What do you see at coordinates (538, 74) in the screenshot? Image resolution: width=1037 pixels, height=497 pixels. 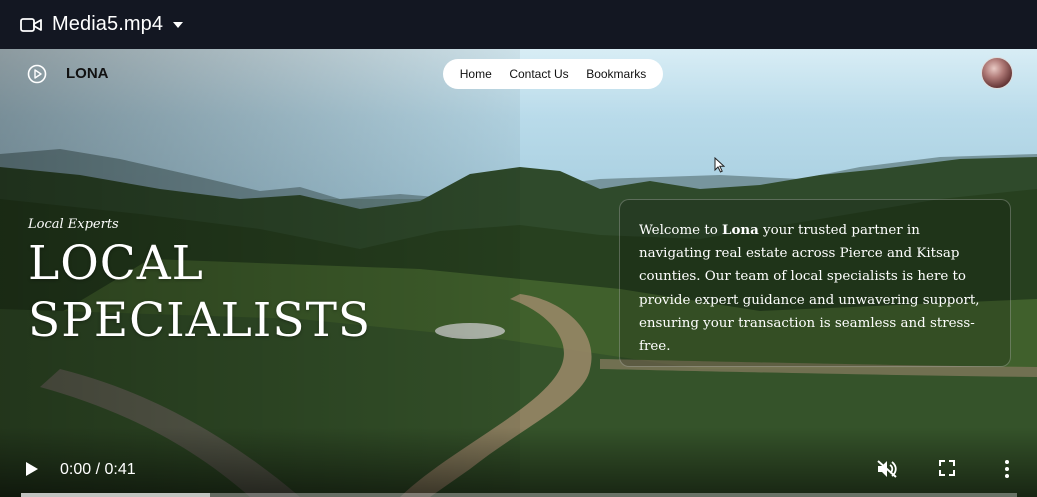 I see `nav-contact-us: Contact Us` at bounding box center [538, 74].